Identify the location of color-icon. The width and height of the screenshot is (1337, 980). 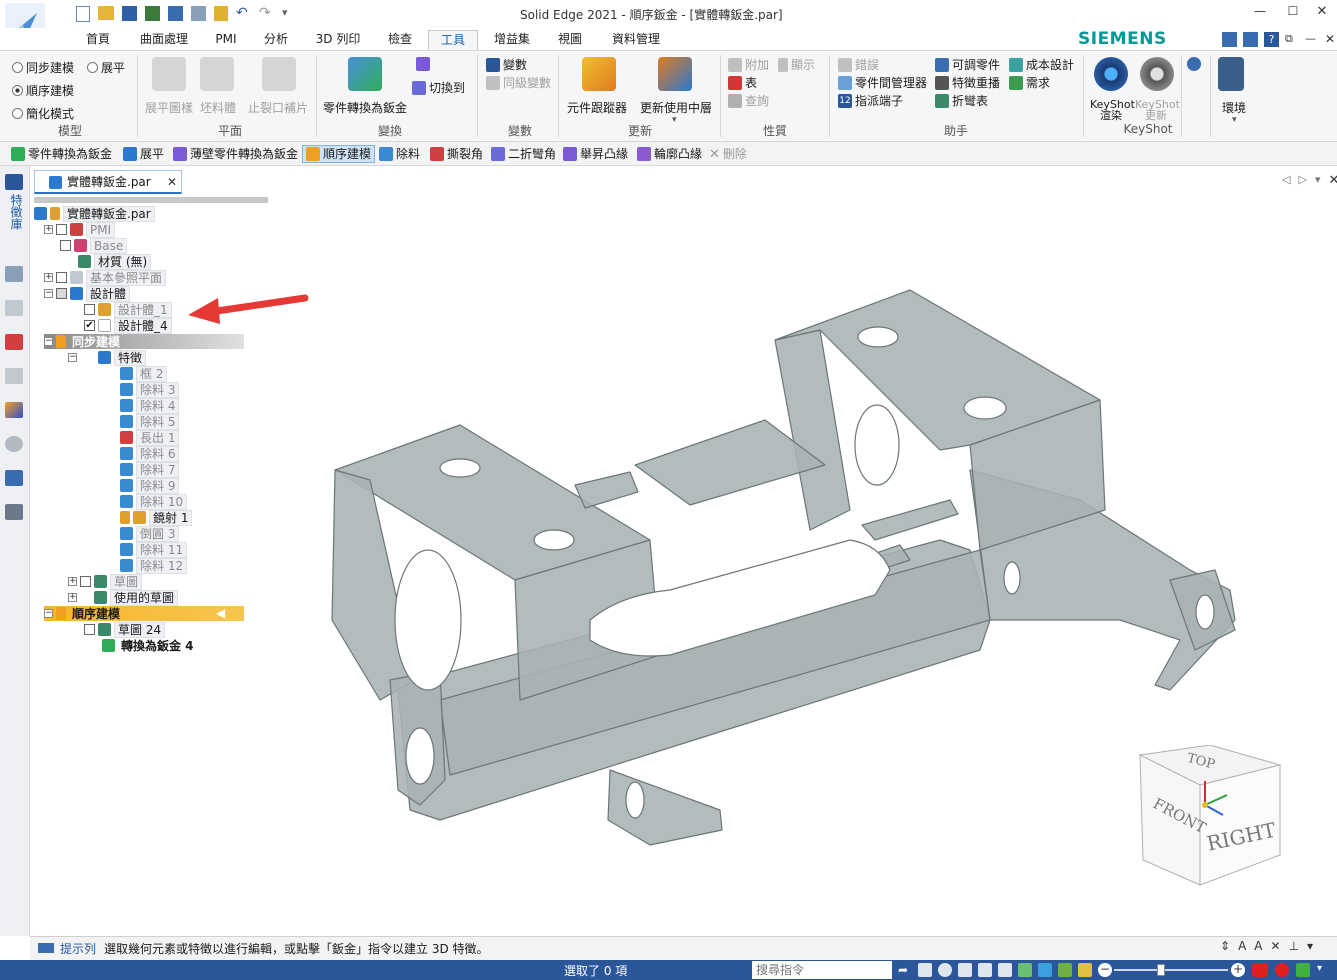
(14, 410).